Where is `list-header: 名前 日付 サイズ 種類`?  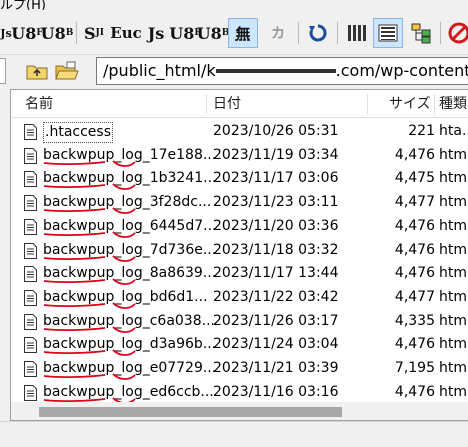 list-header: 名前 日付 サイズ 種類 is located at coordinates (239, 104).